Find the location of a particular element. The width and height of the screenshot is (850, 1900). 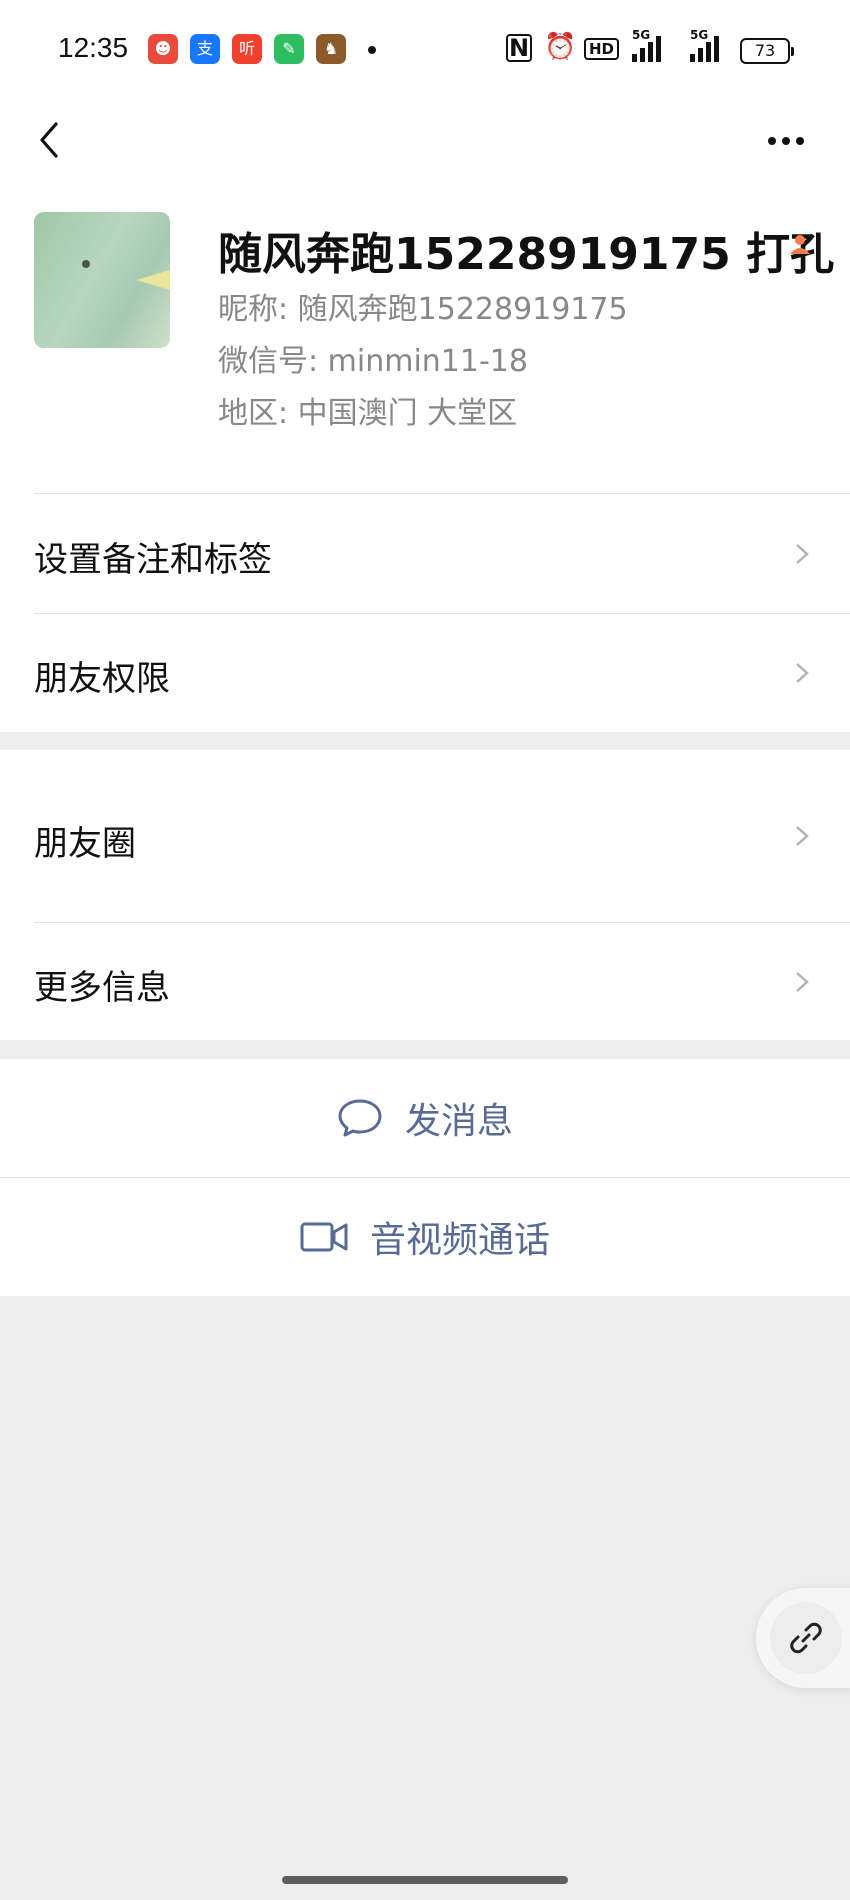

friend-permissions-label: 朋友权限 is located at coordinates (102, 679).